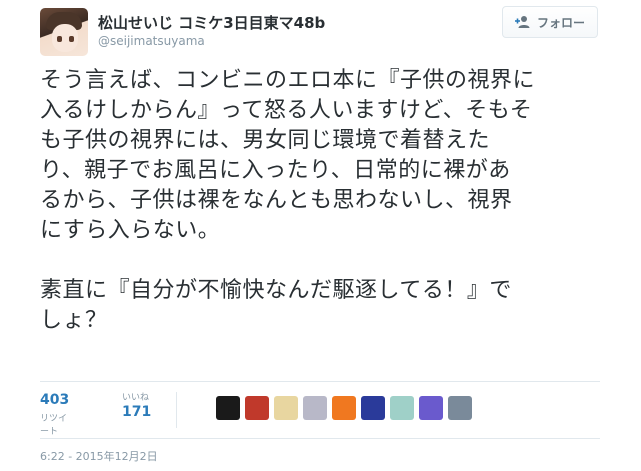 Image resolution: width=641 pixels, height=471 pixels. What do you see at coordinates (176, 410) in the screenshot?
I see `stats-separator` at bounding box center [176, 410].